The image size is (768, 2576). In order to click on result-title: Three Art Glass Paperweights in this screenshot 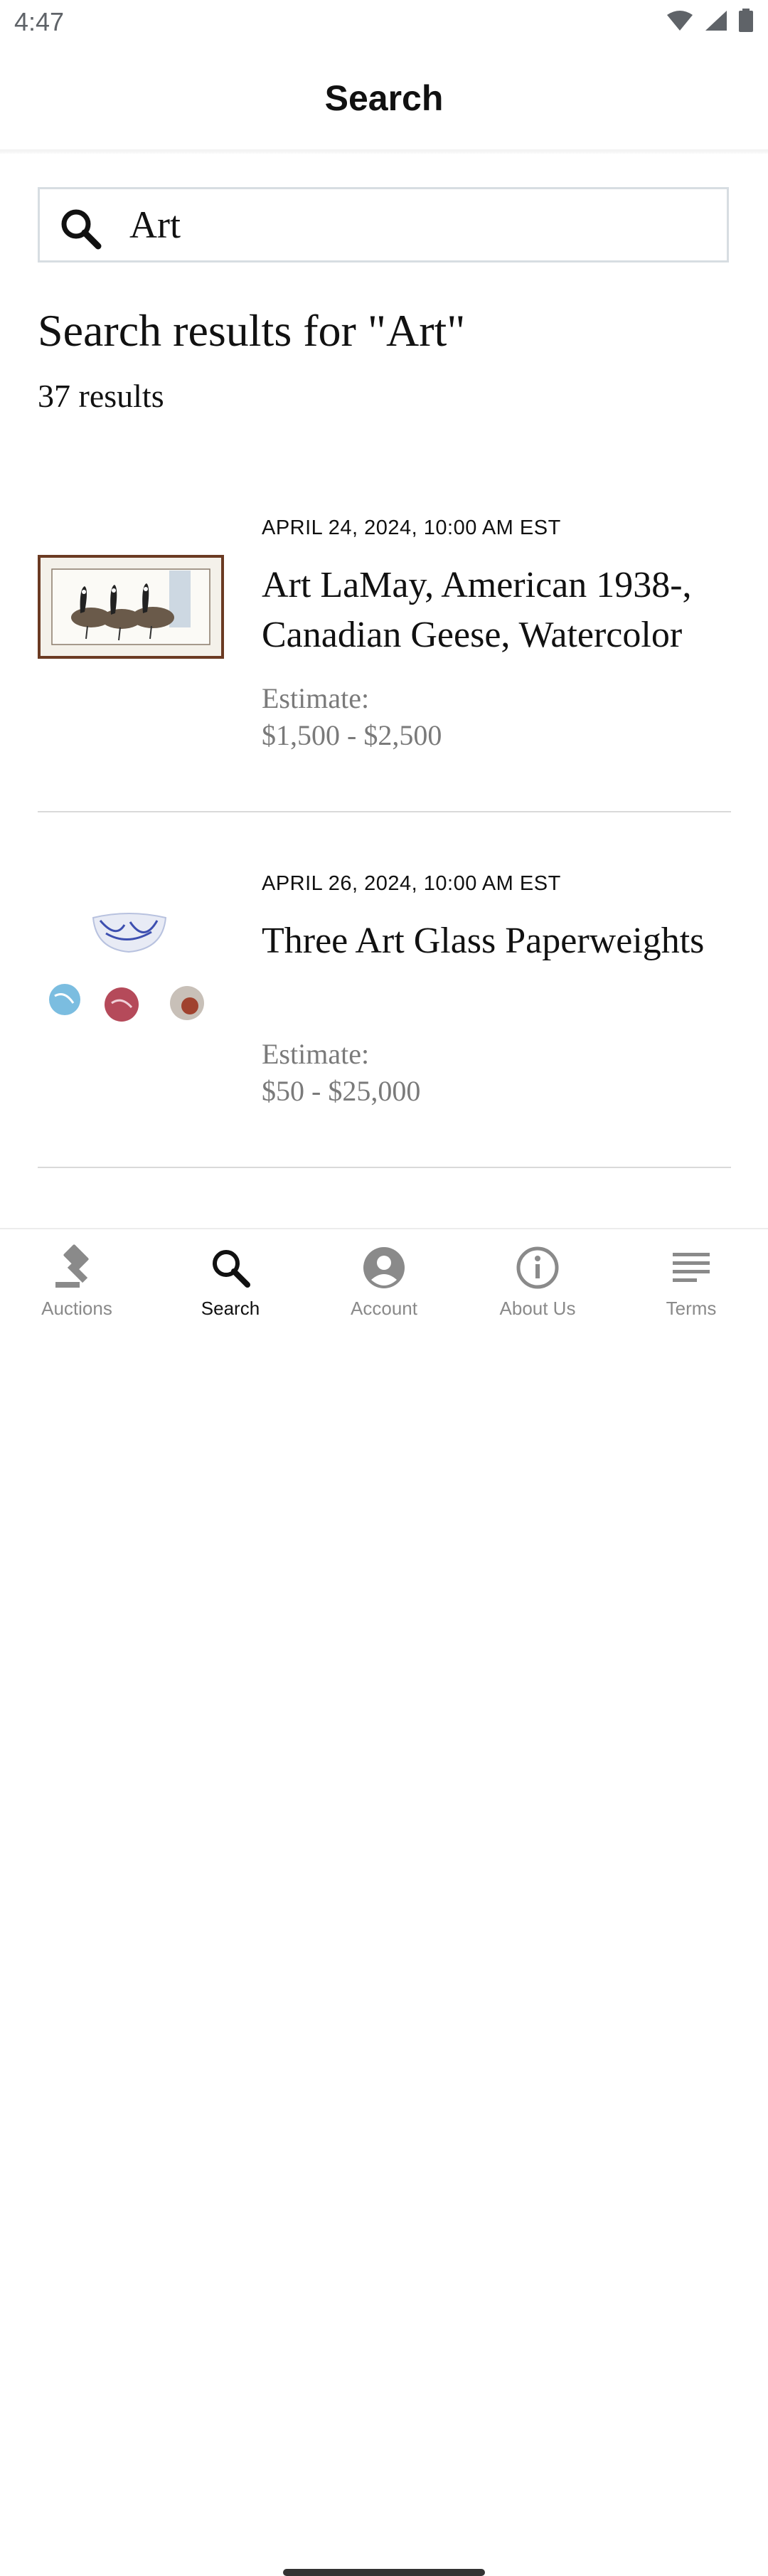, I will do `click(503, 941)`.